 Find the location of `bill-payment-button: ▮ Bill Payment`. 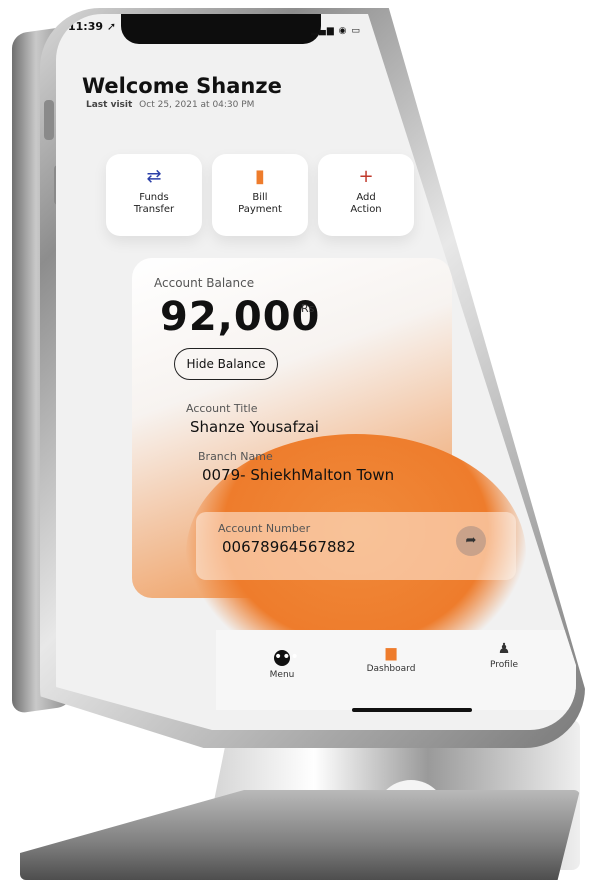

bill-payment-button: ▮ Bill Payment is located at coordinates (260, 195).